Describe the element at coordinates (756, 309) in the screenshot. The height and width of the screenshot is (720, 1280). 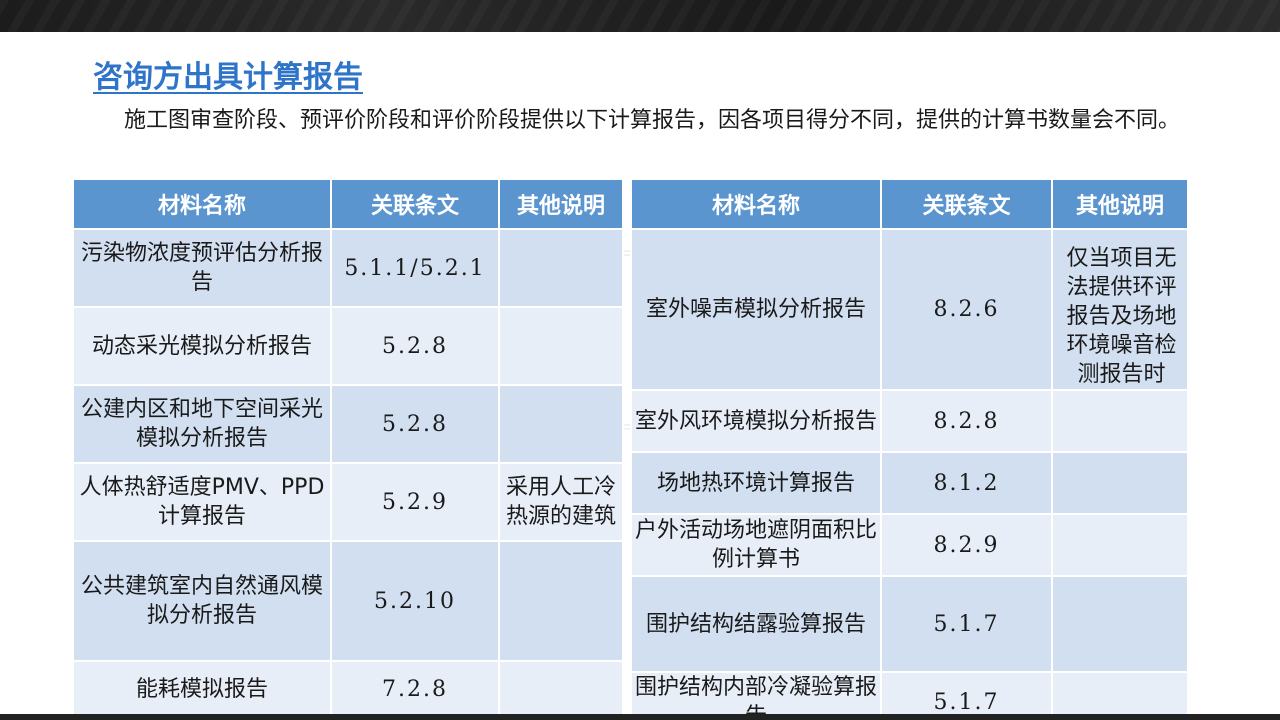
I see `report-name: 室外噪声模拟分析报告` at that location.